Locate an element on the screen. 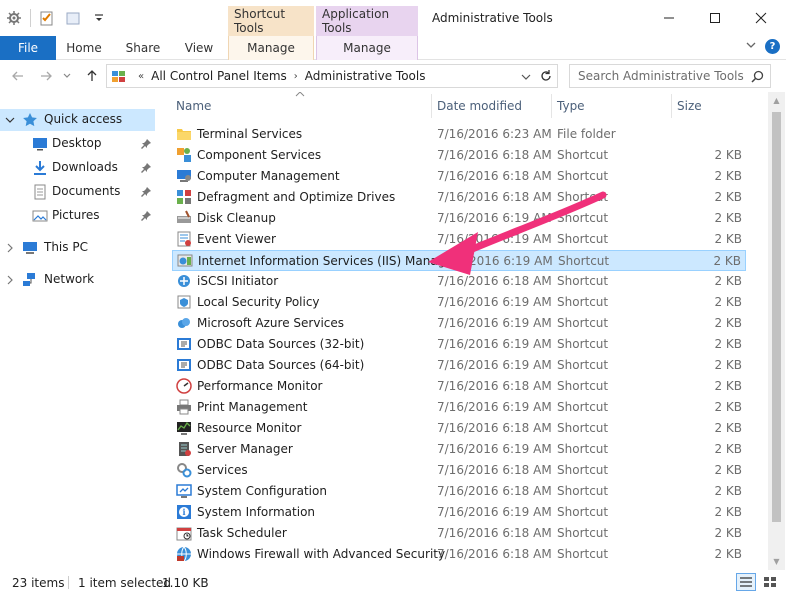  address-dropdown-icon is located at coordinates (526, 78).